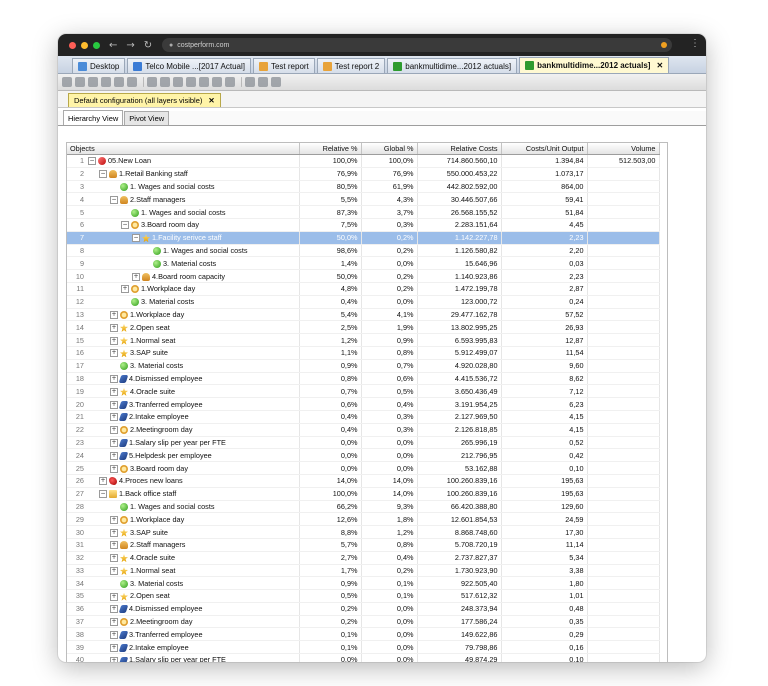  Describe the element at coordinates (217, 82) in the screenshot. I see `toolbar-edit-icon` at that location.